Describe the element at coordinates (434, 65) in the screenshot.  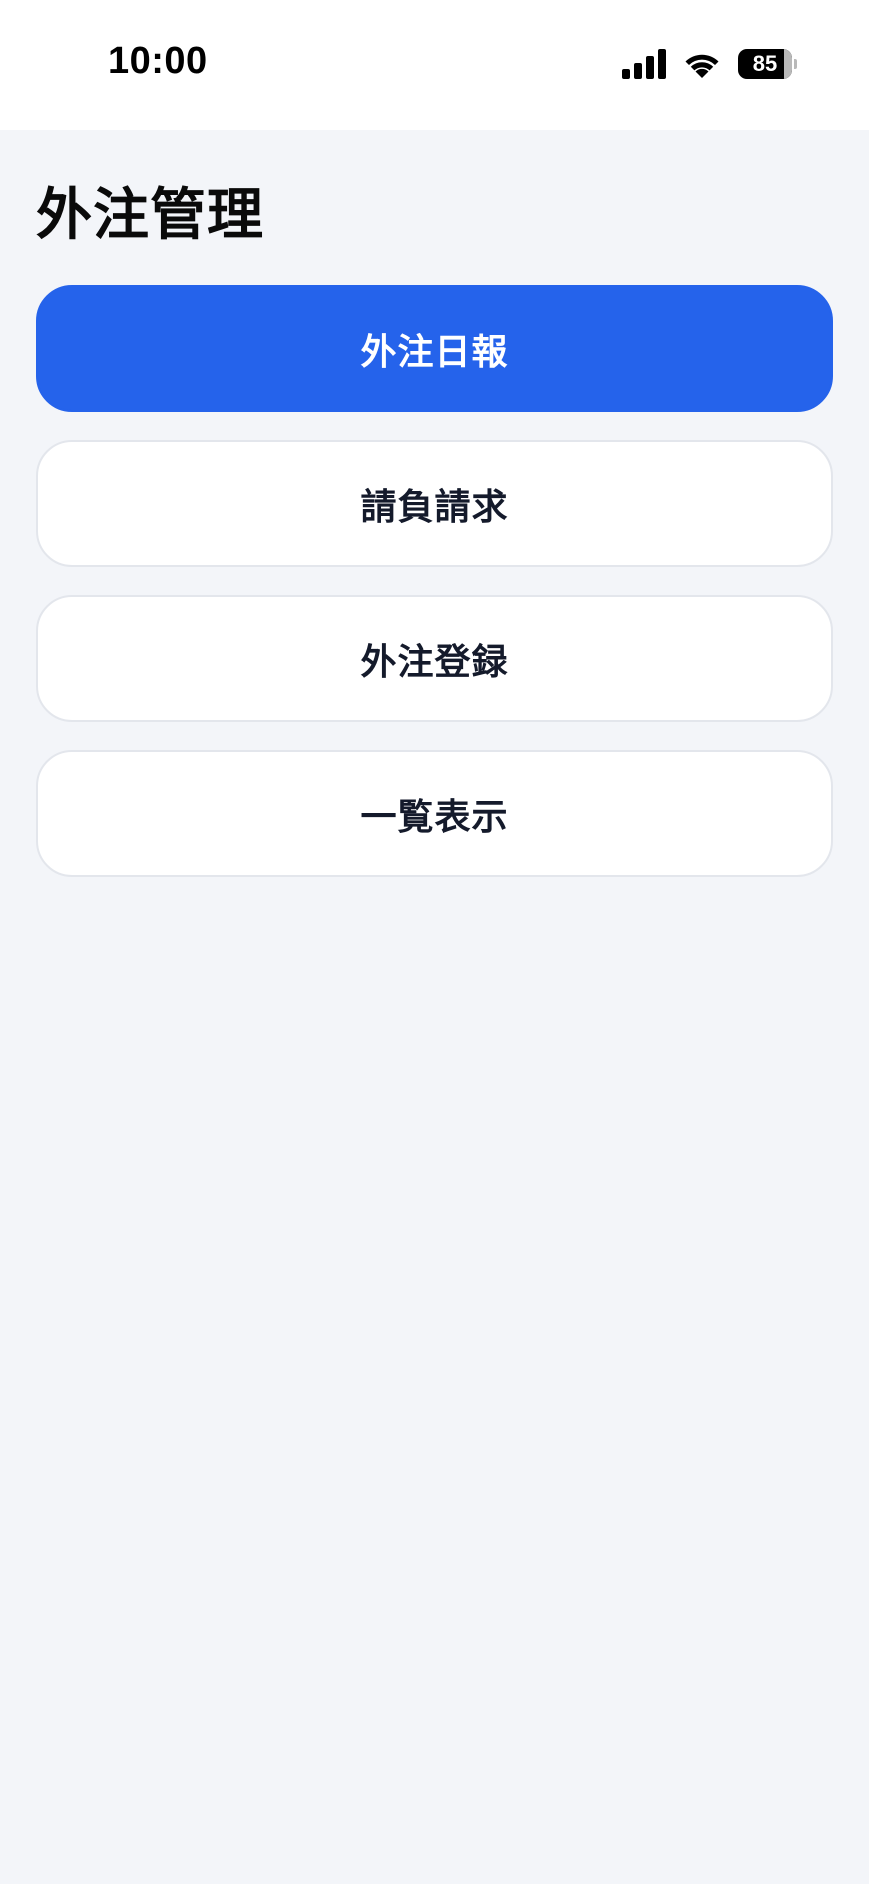
I see `status-bar: 10:00 85` at that location.